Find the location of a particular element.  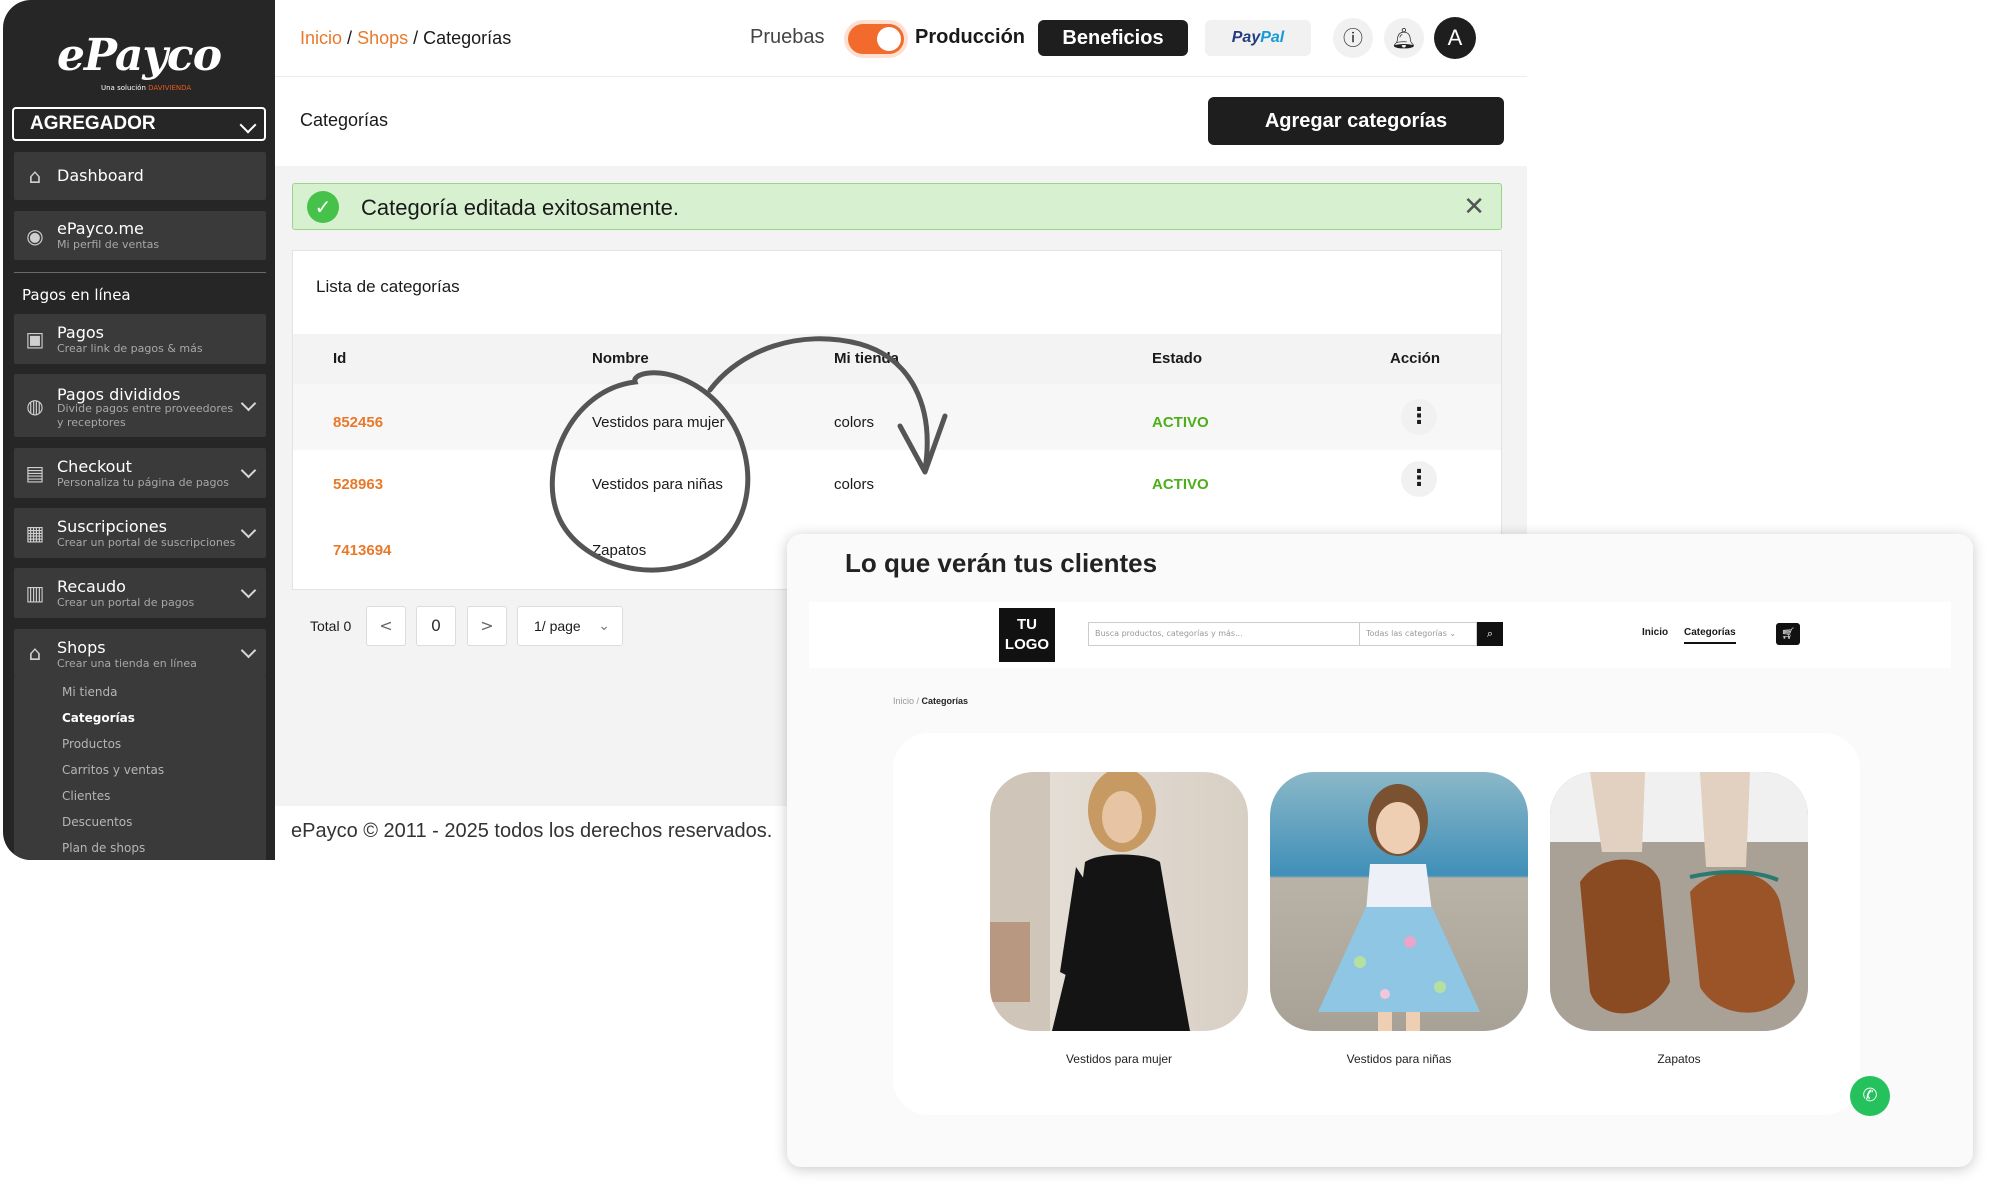

profile-icon: ◉ is located at coordinates (35, 235).